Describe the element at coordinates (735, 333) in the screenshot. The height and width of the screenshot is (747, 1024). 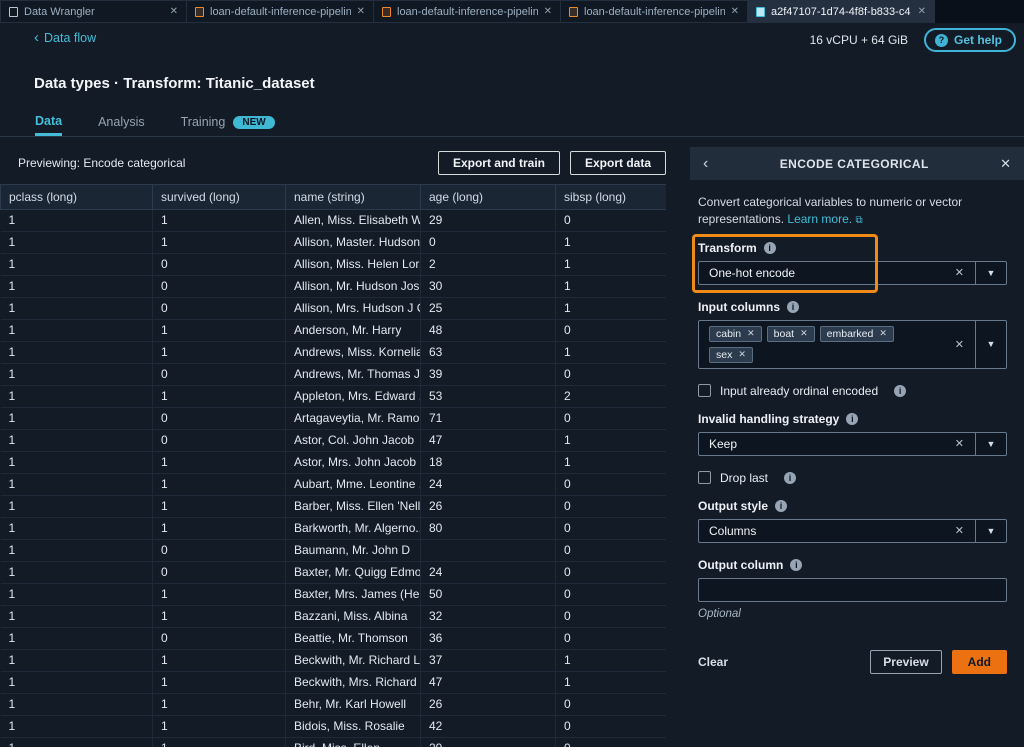
I see `chip-cabin: cabin ✕` at that location.